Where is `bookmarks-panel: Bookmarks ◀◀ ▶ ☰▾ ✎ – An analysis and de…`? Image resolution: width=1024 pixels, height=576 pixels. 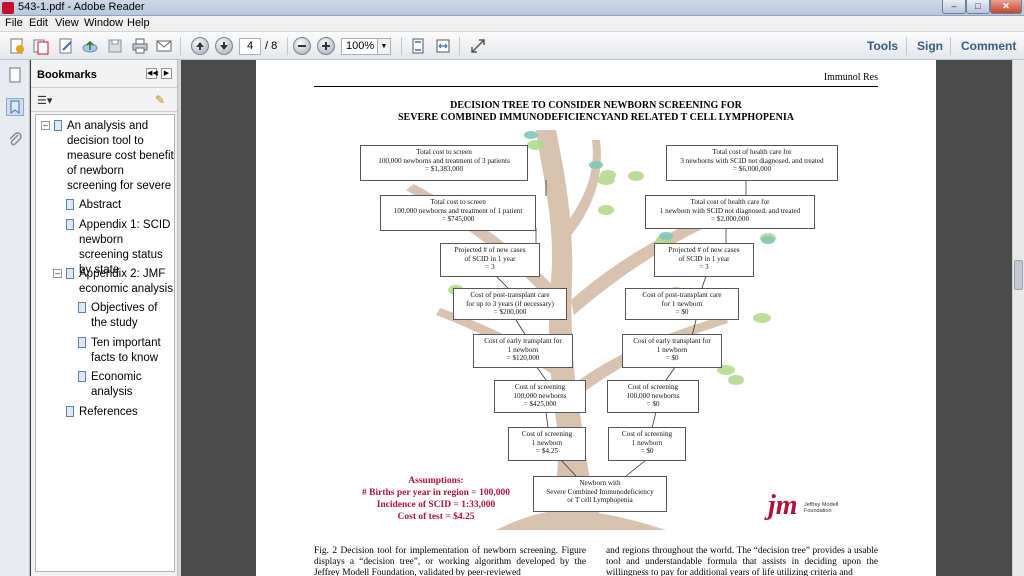
bookmarks-panel: Bookmarks ◀◀ ▶ ☰▾ ✎ – An analysis and de… is located at coordinates (104, 318).